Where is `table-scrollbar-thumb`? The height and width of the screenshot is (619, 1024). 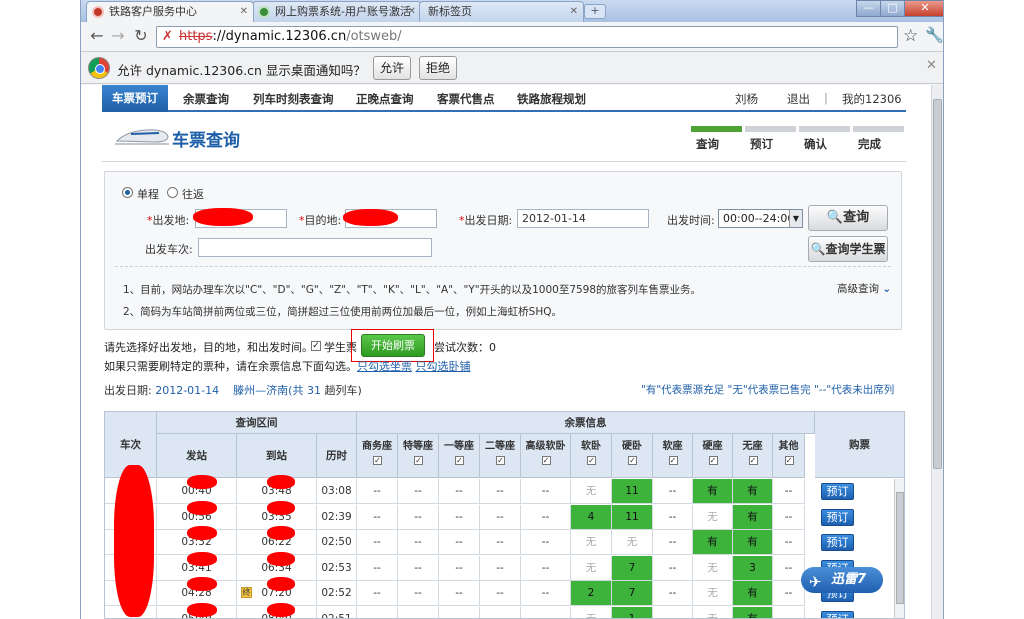
table-scrollbar-thumb is located at coordinates (900, 548).